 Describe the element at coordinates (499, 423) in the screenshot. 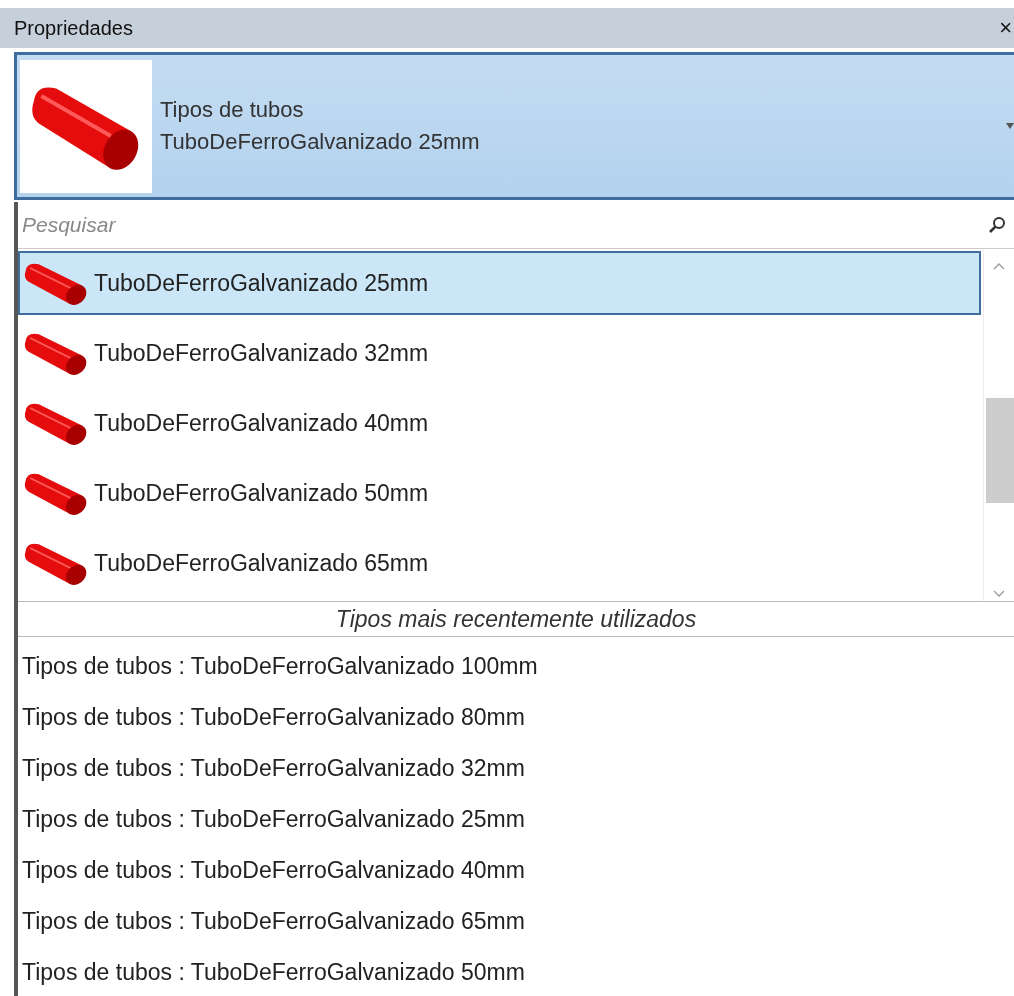

I see `type-list-item: TuboDeFerroGalvanizado 40mm` at that location.